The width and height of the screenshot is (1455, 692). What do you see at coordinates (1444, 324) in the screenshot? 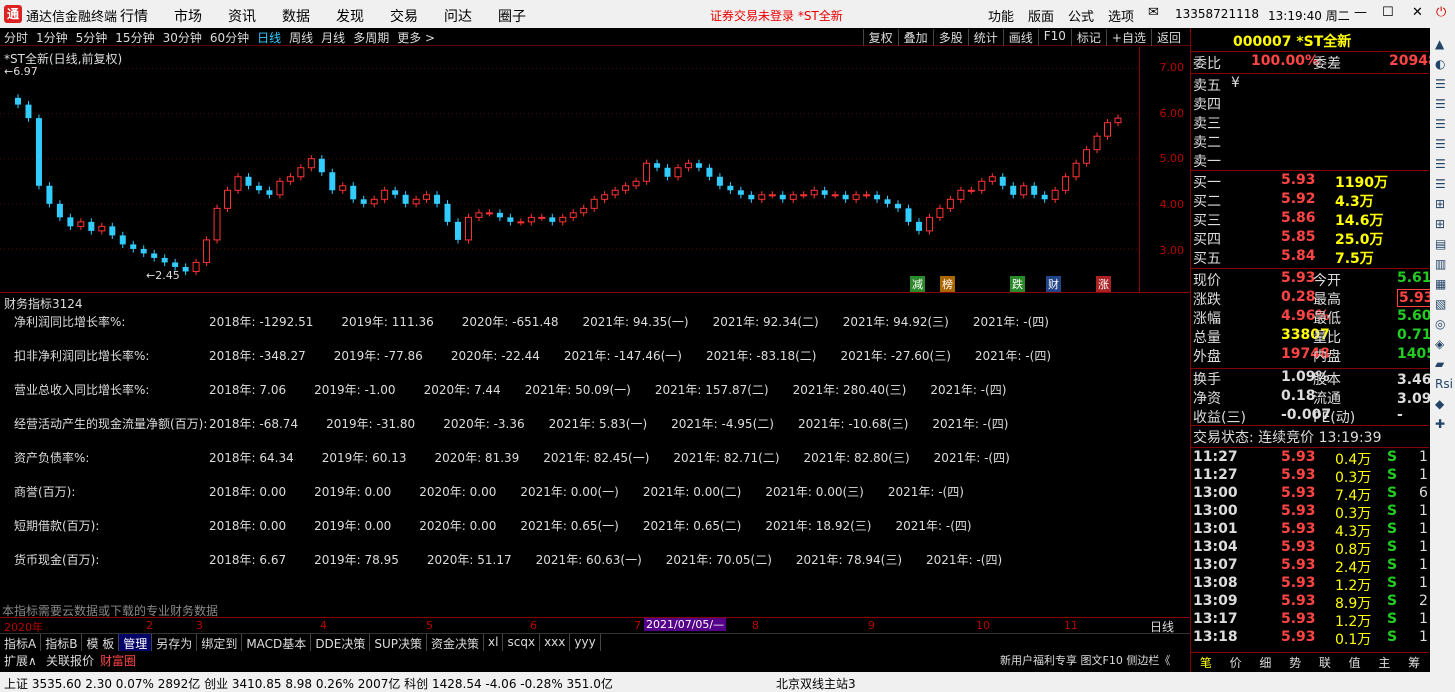
I see `sidebar-tool-icon: ◎` at bounding box center [1444, 324].